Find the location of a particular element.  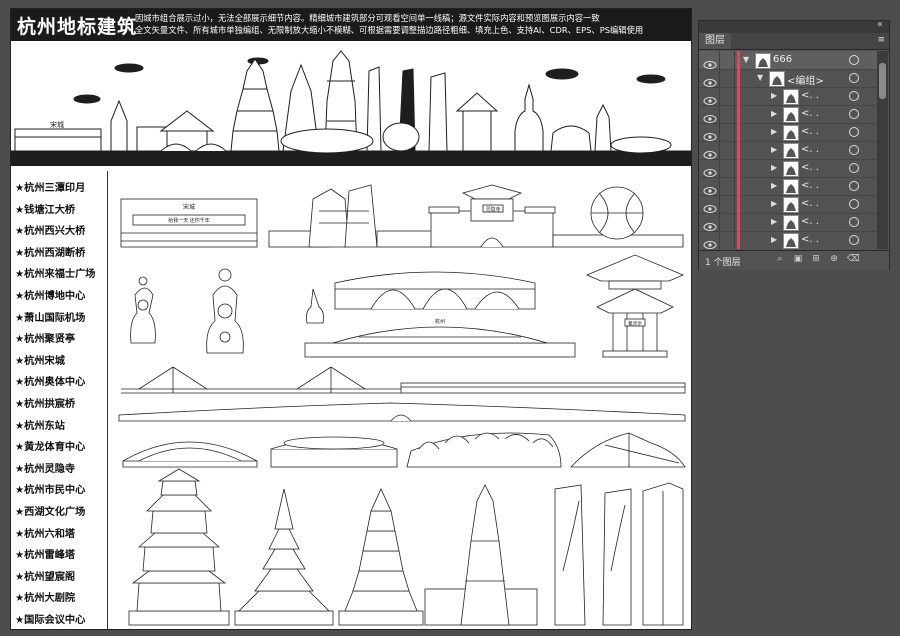

tab-layers: 图层 is located at coordinates (715, 41).